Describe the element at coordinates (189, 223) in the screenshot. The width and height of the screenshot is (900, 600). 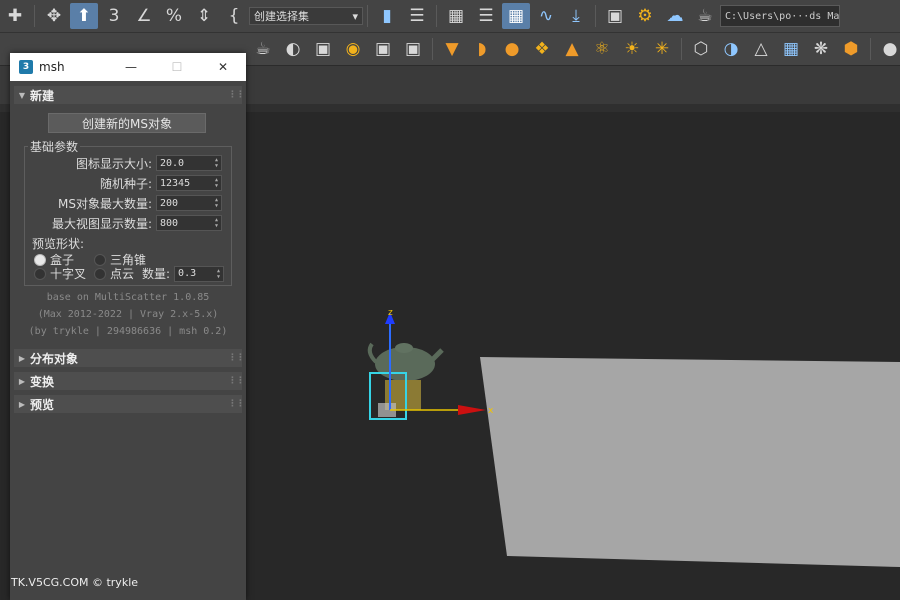
I see `max-display-spinner: 800 ▲ ▼` at that location.